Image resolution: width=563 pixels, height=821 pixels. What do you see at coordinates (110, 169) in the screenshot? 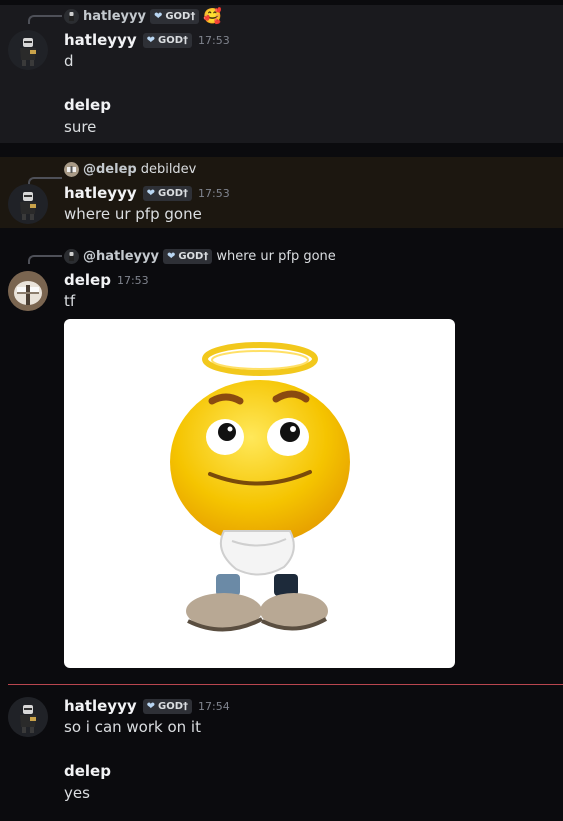
I see `reply-author: @delep` at bounding box center [110, 169].